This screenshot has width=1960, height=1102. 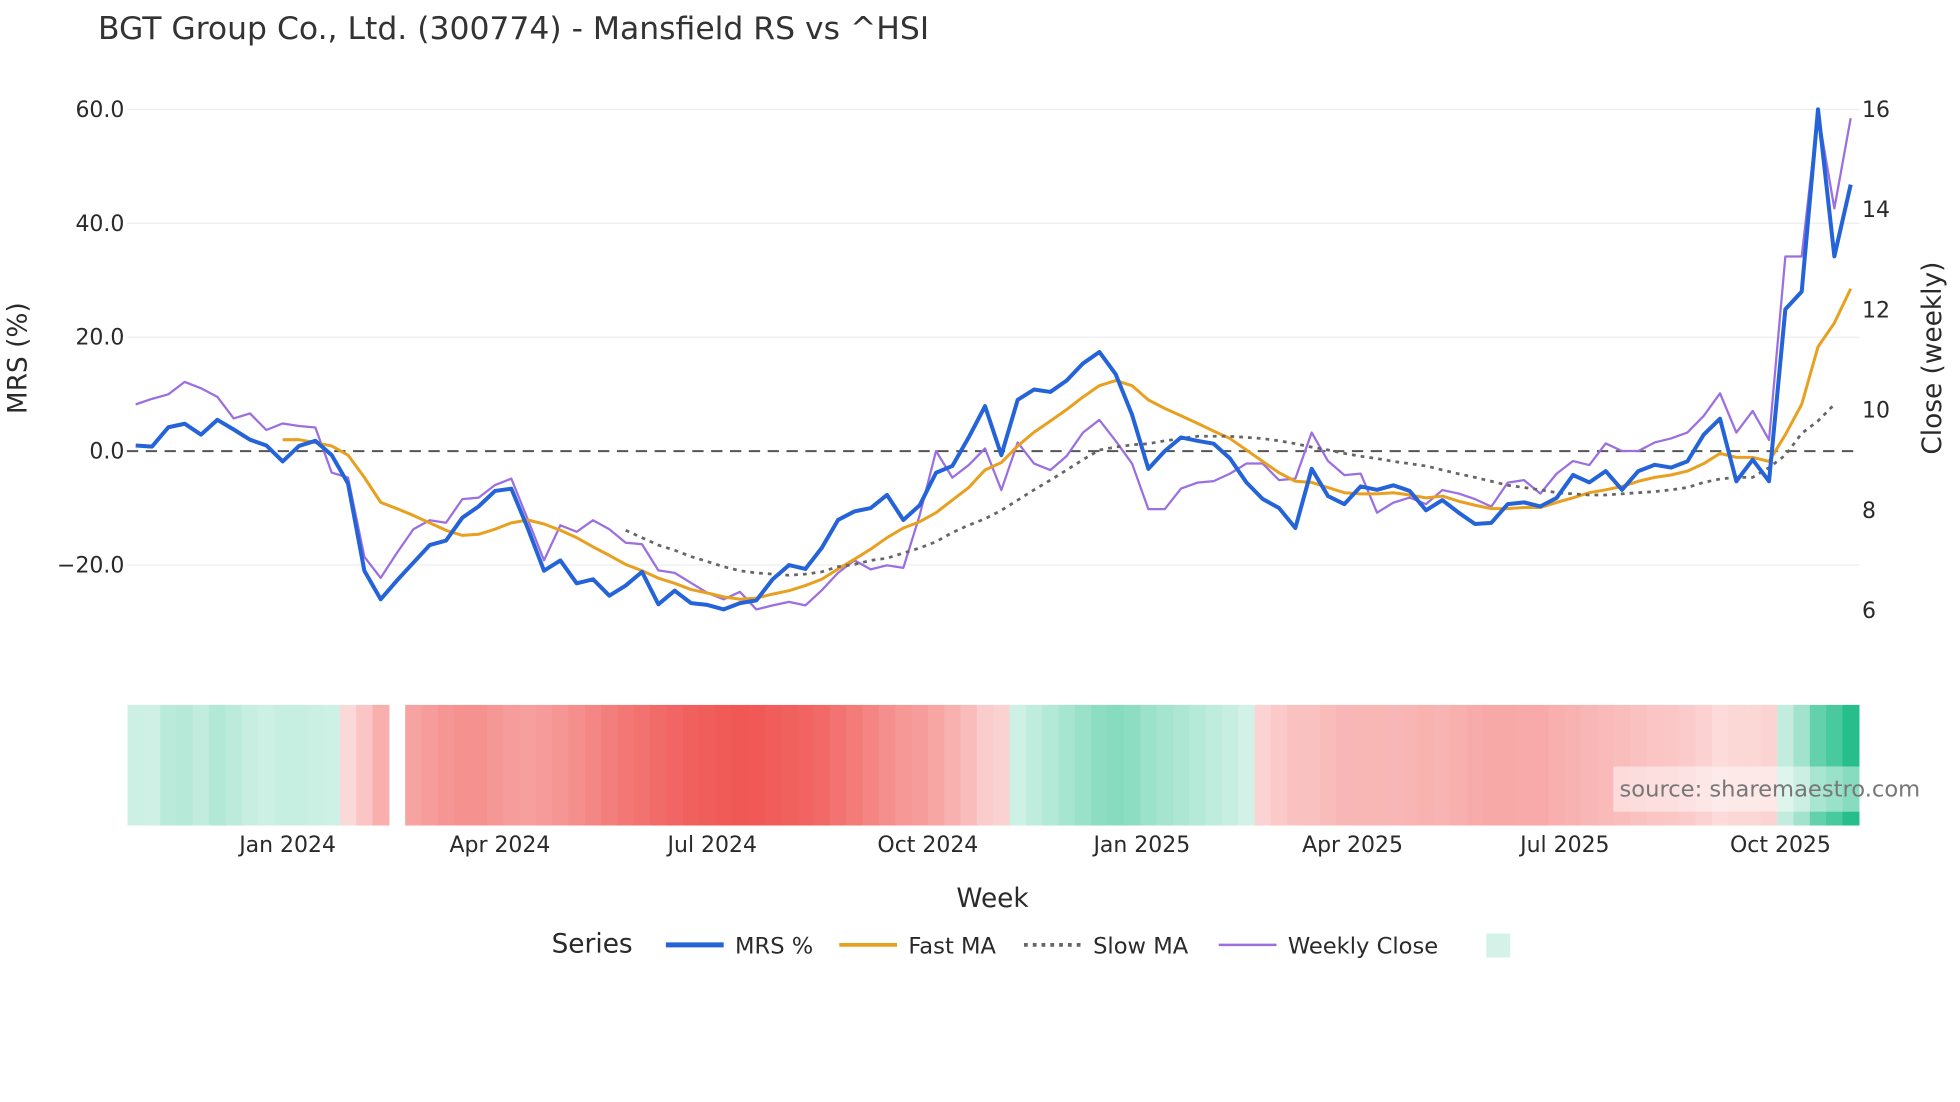 What do you see at coordinates (774, 947) in the screenshot?
I see `legend-label: MRS %` at bounding box center [774, 947].